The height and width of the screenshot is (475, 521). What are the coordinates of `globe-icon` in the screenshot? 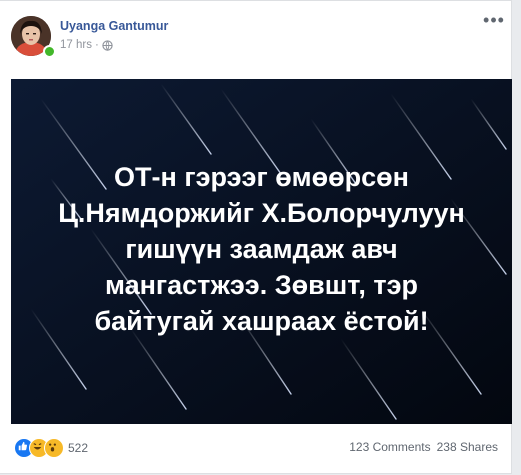 It's located at (107, 45).